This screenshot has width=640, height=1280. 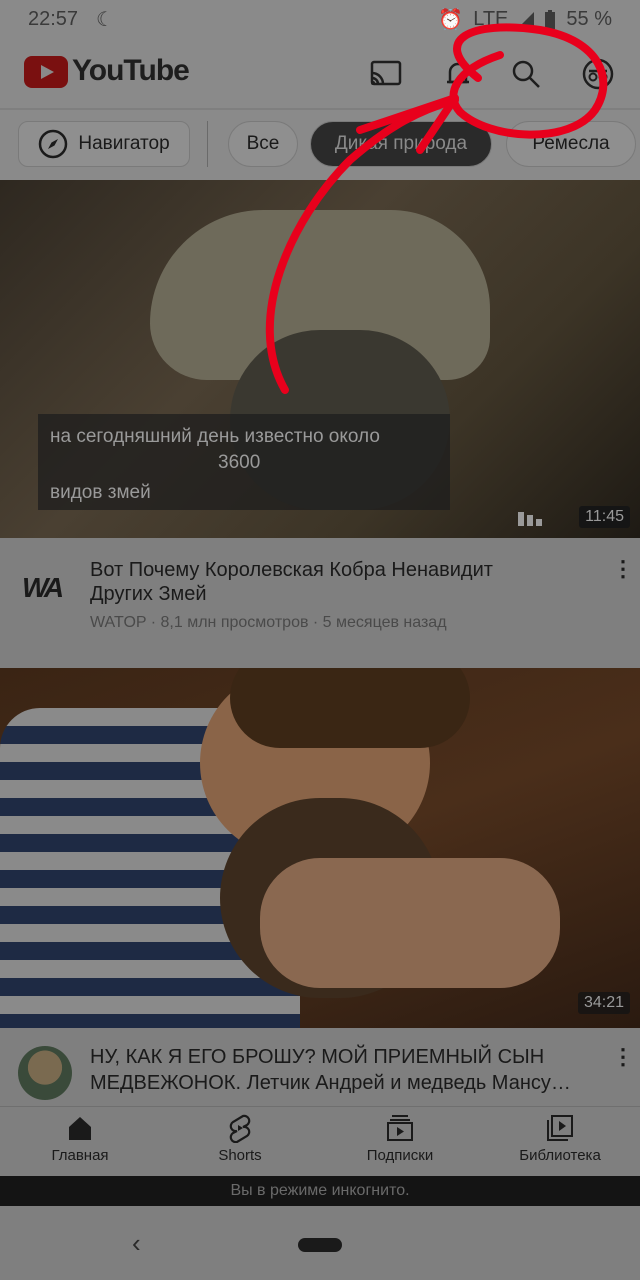 What do you see at coordinates (320, 1191) in the screenshot?
I see `incognito-banner: Вы в режиме инкогнито.` at bounding box center [320, 1191].